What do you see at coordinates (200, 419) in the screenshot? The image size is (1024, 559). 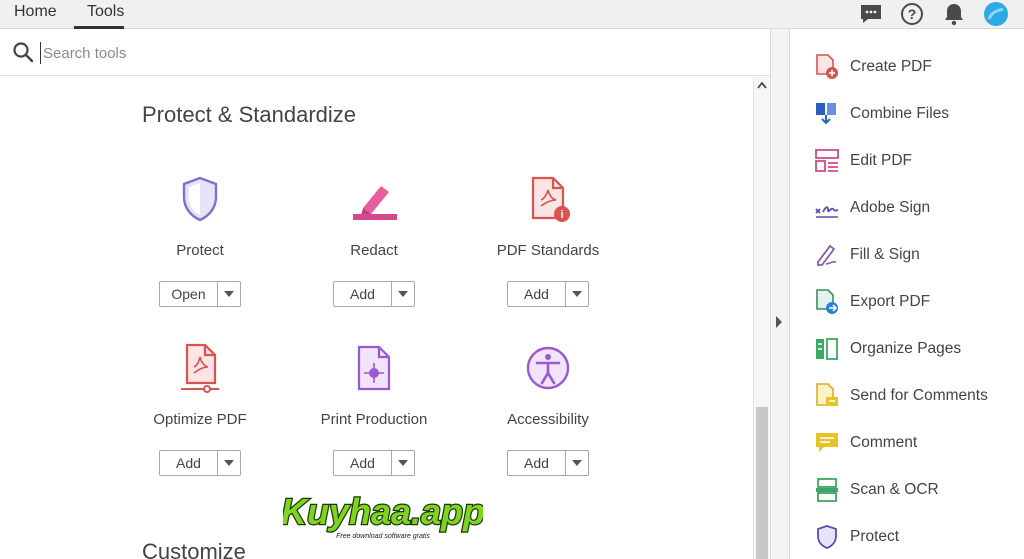 I see `tool-name: Optimize PDF` at bounding box center [200, 419].